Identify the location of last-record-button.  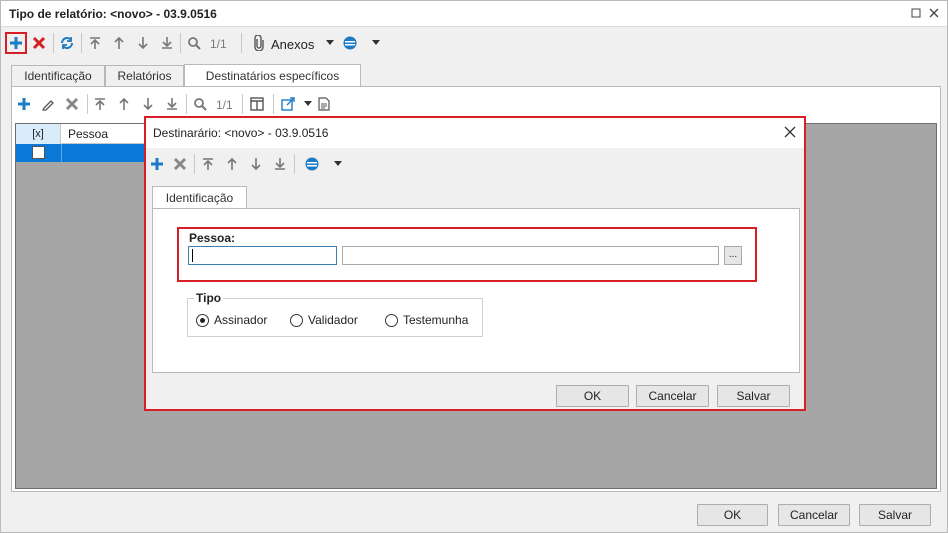
(167, 43).